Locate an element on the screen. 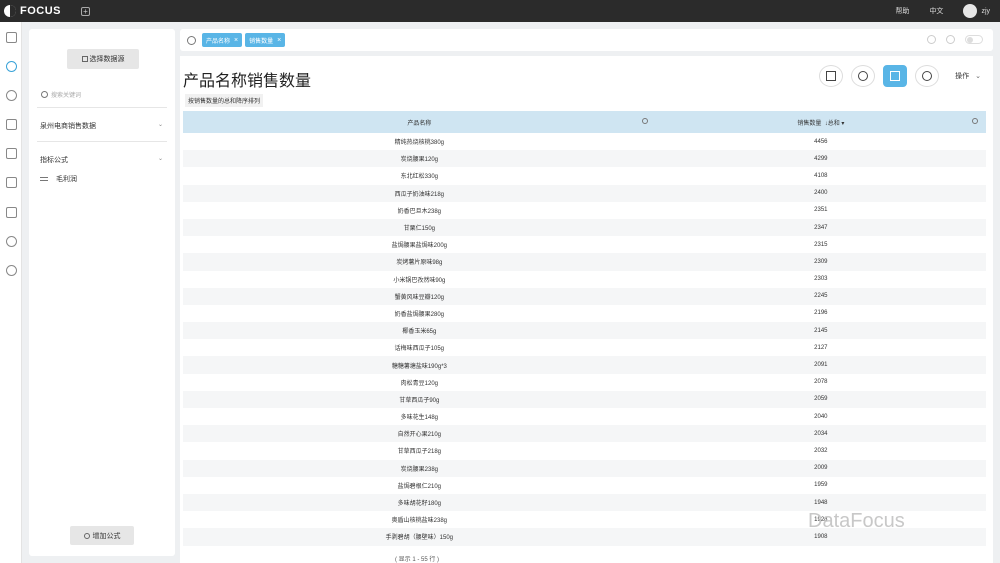  table-row: 炭烧腰果238g 2009 is located at coordinates (584, 468).